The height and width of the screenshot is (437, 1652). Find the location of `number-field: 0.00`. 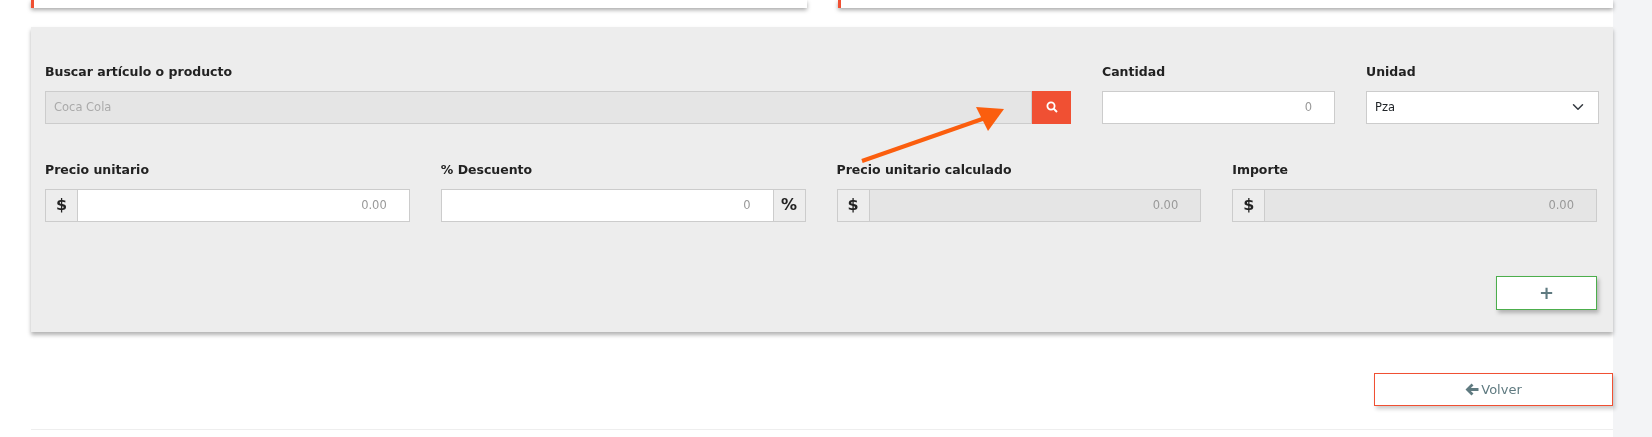

number-field: 0.00 is located at coordinates (243, 205).